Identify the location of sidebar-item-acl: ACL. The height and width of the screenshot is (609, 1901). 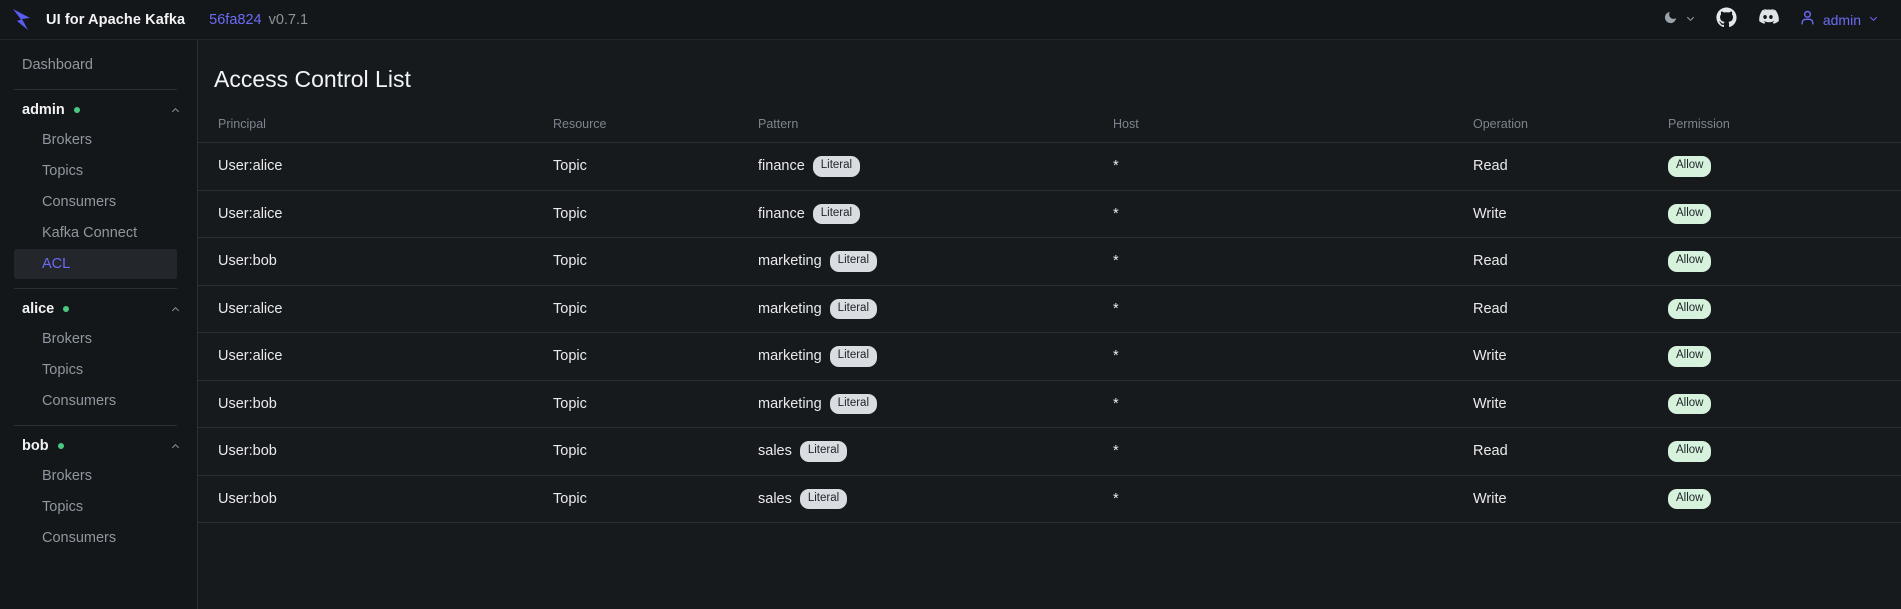
(95, 264).